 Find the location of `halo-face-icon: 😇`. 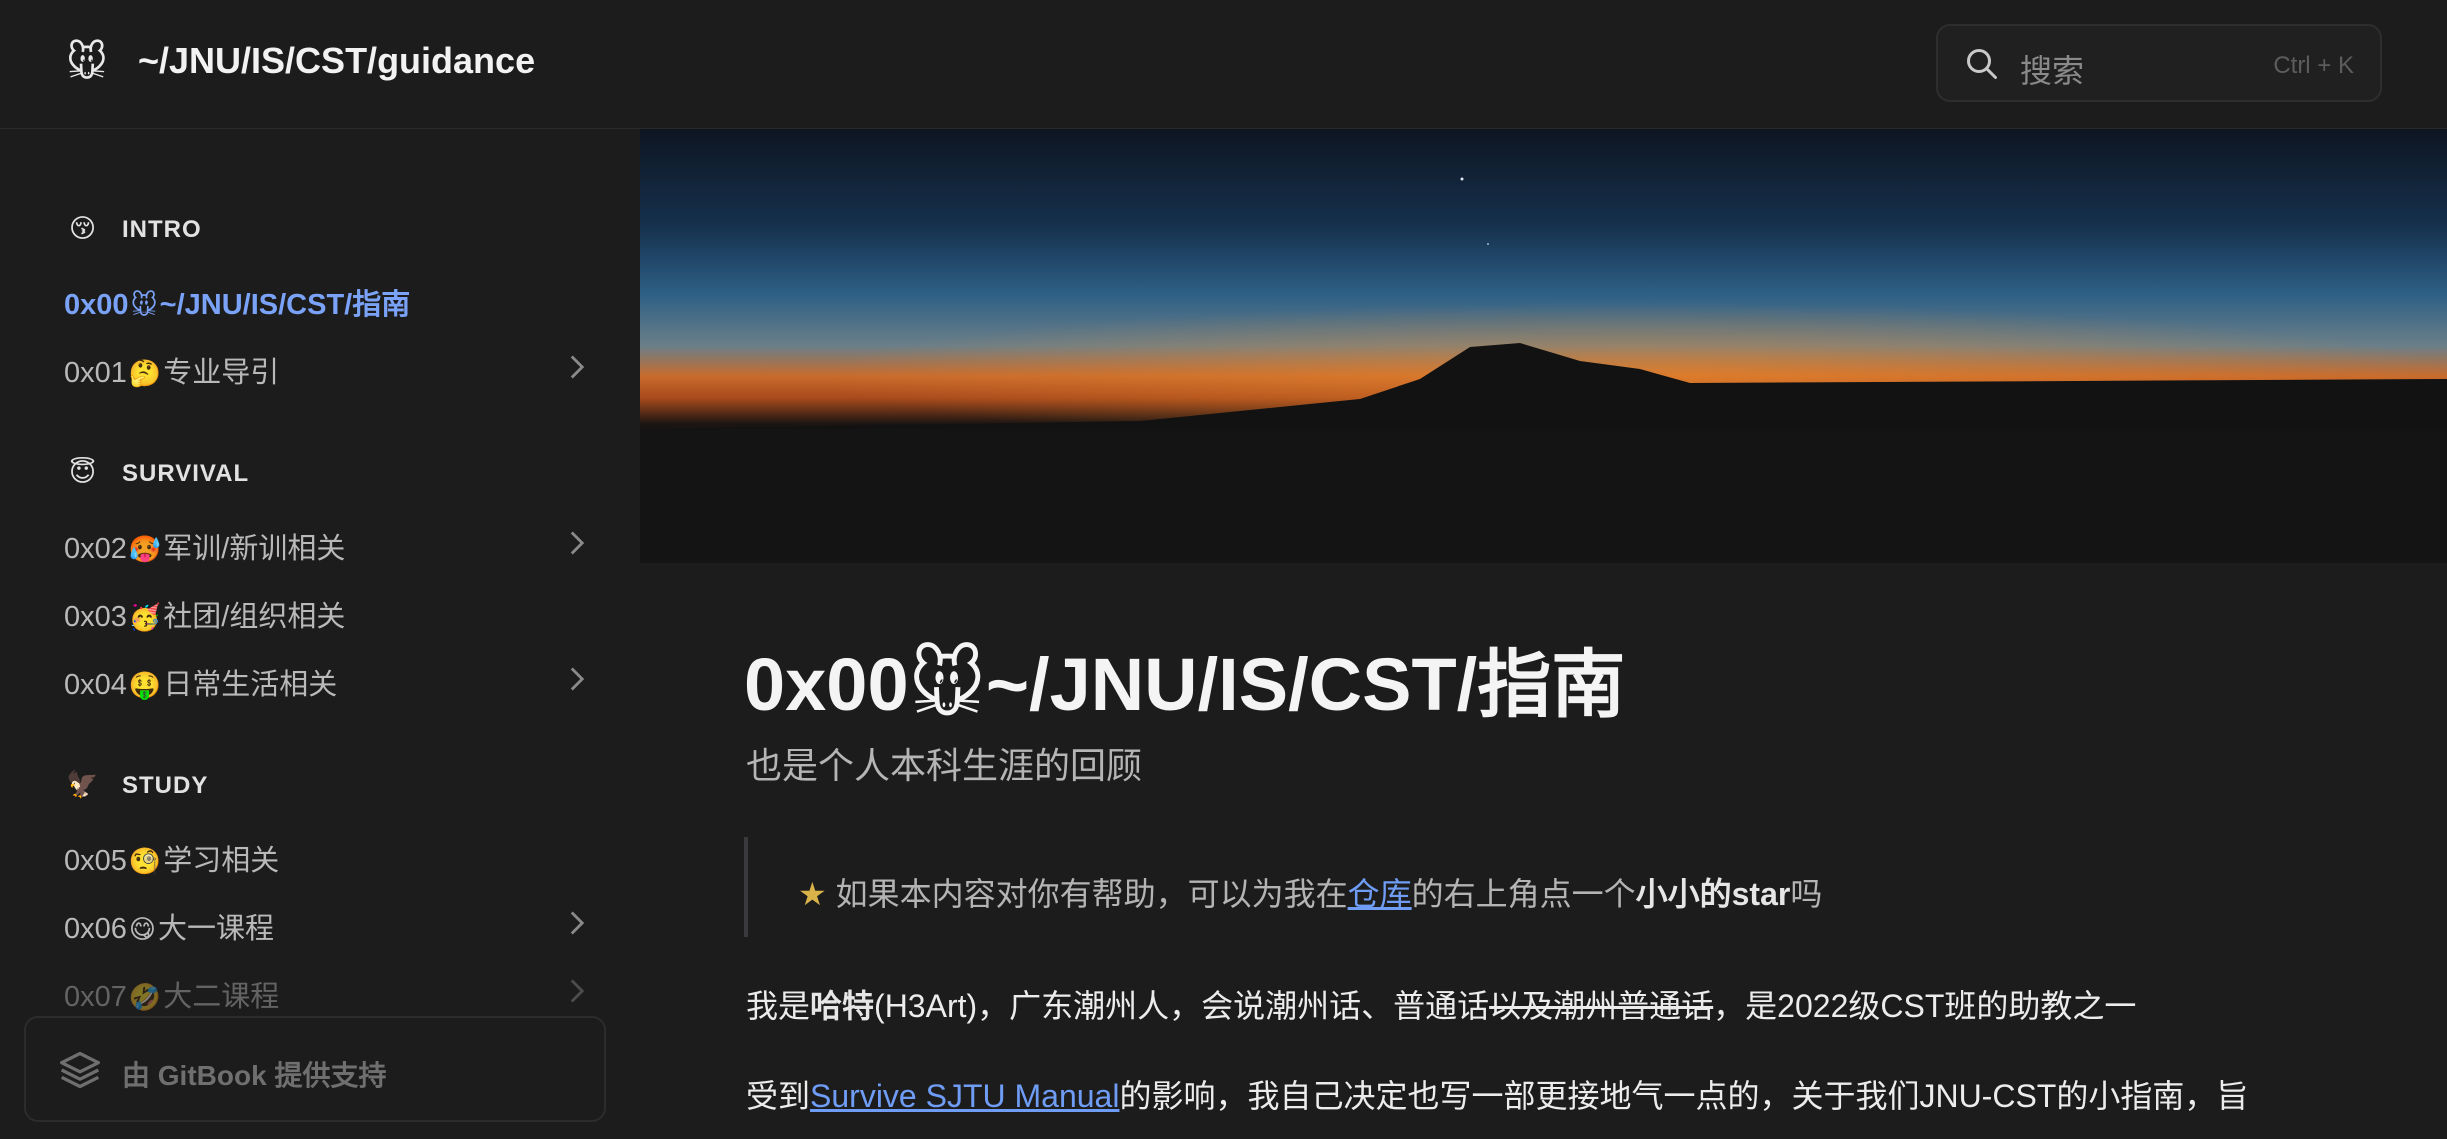

halo-face-icon: 😇 is located at coordinates (83, 472).